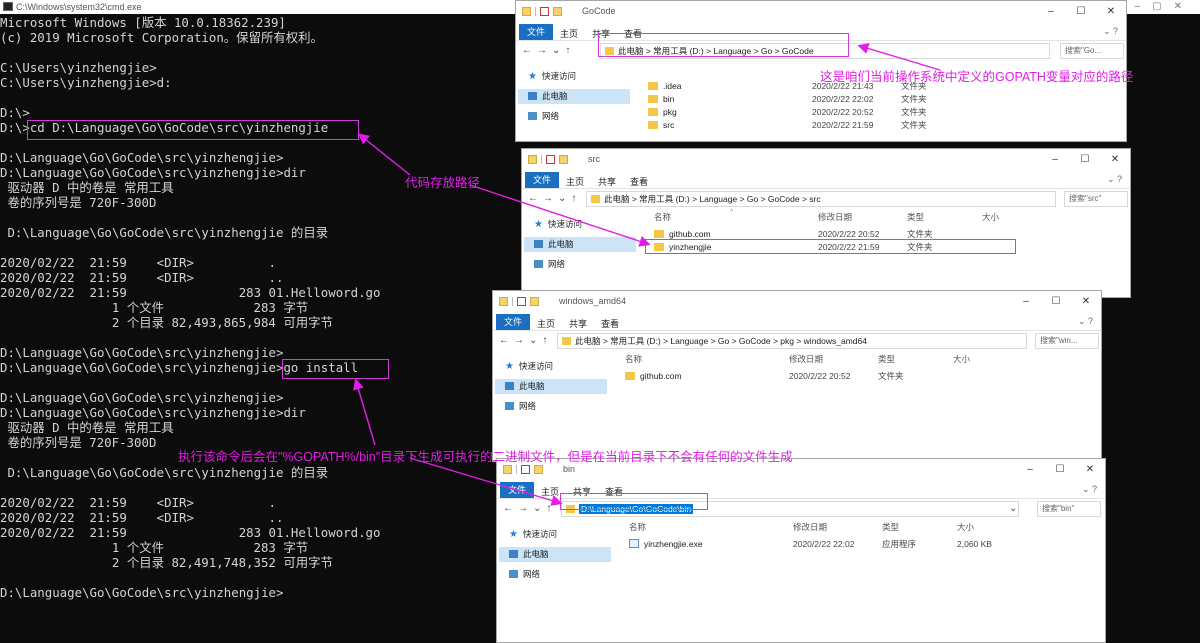 This screenshot has height=643, width=1200. What do you see at coordinates (1069, 509) in the screenshot?
I see `search-input: 搜索"bin"` at bounding box center [1069, 509].